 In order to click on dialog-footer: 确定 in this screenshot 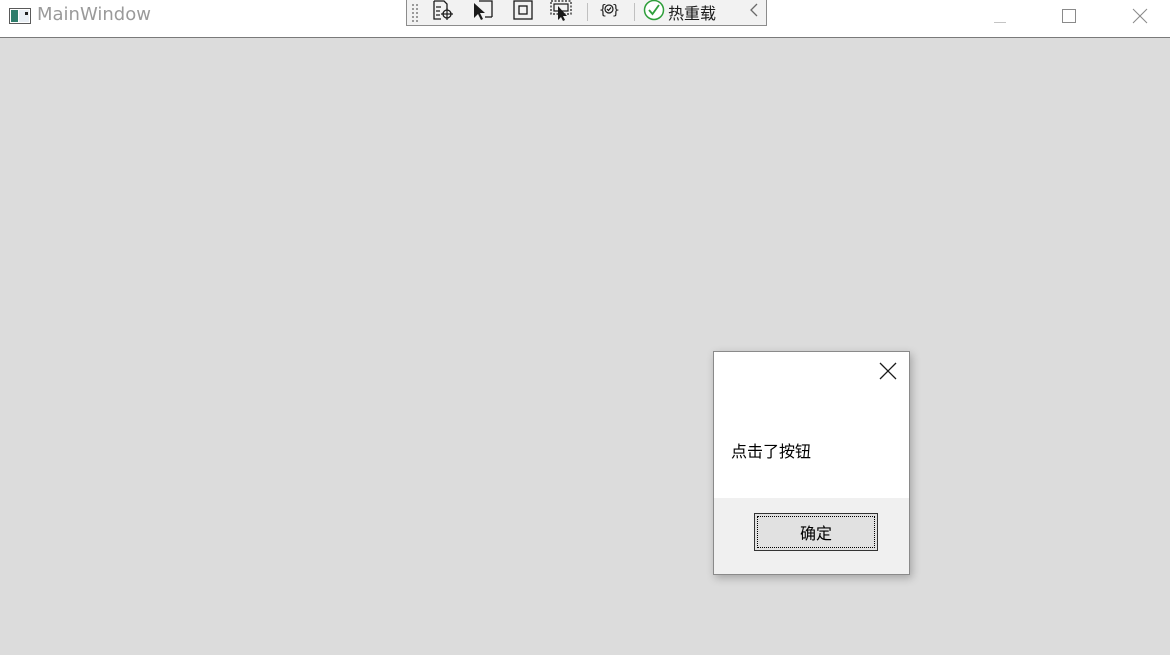, I will do `click(811, 536)`.